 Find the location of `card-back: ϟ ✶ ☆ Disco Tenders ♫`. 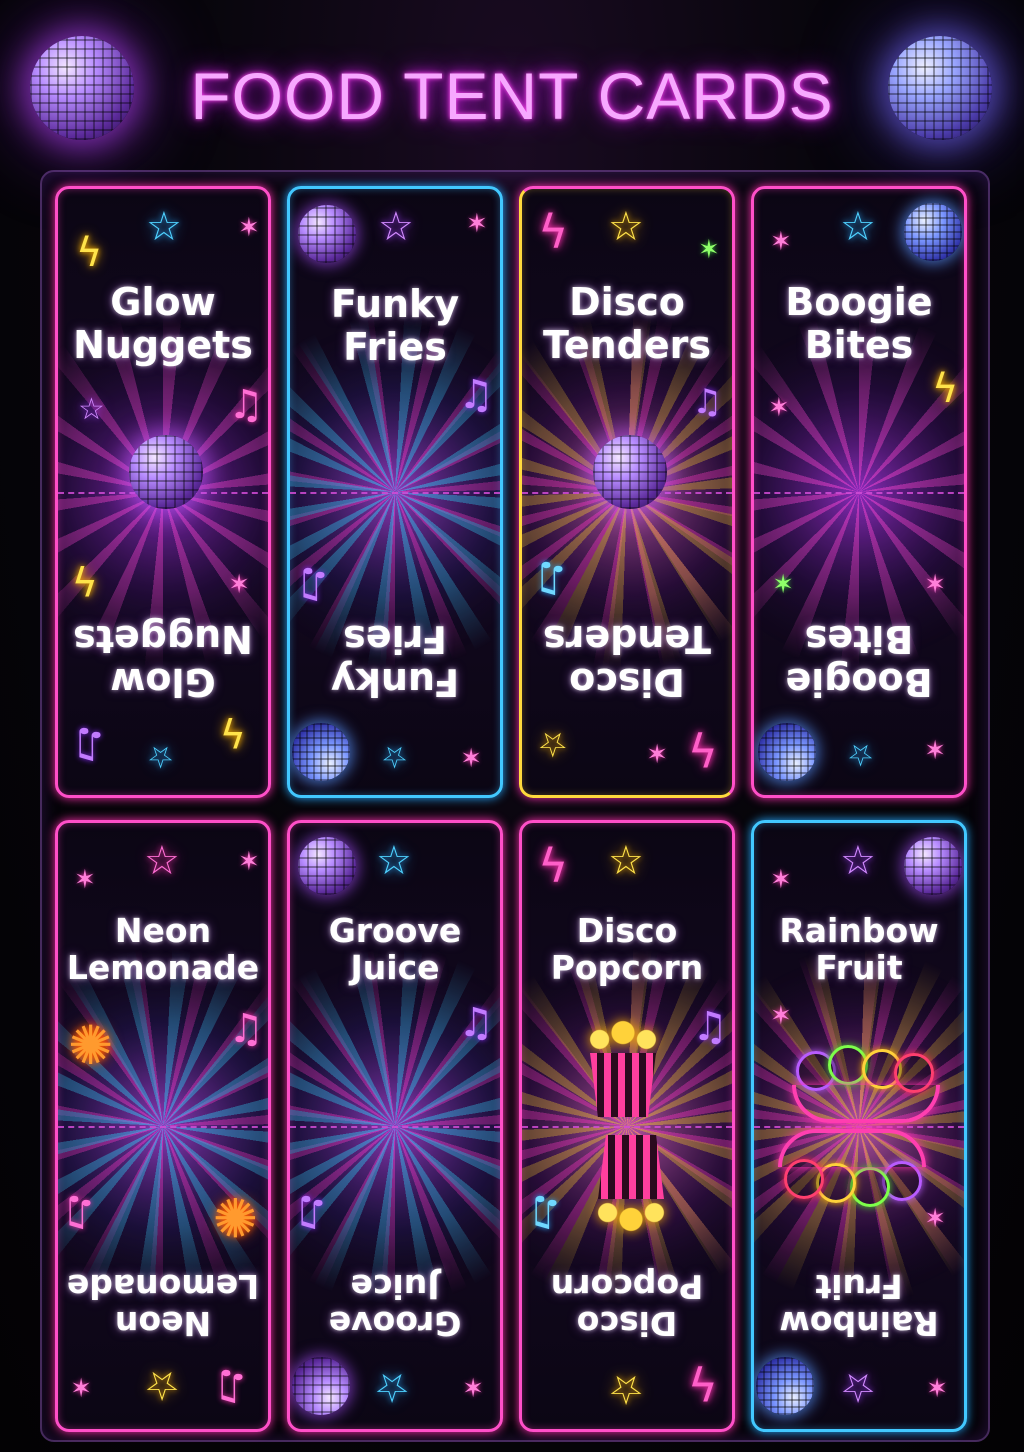

card-back: ϟ ✶ ☆ Disco Tenders ♫ is located at coordinates (627, 643).